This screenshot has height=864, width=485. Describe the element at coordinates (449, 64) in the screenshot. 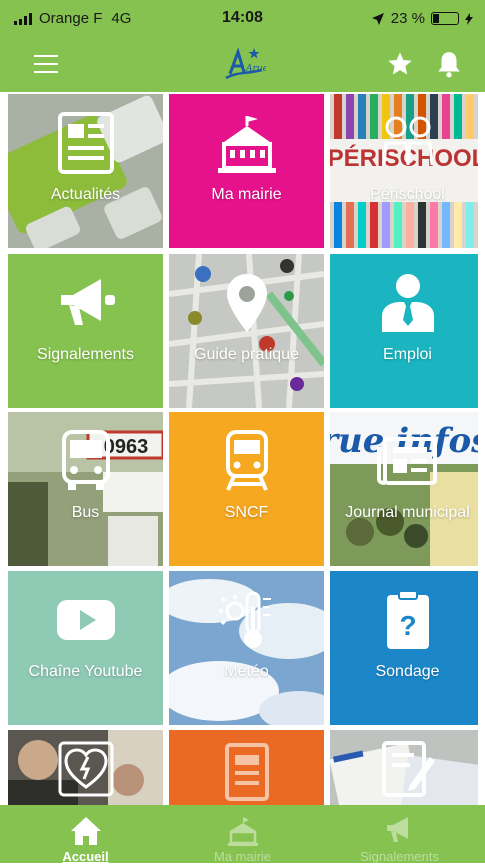

I see `bell-icon` at that location.